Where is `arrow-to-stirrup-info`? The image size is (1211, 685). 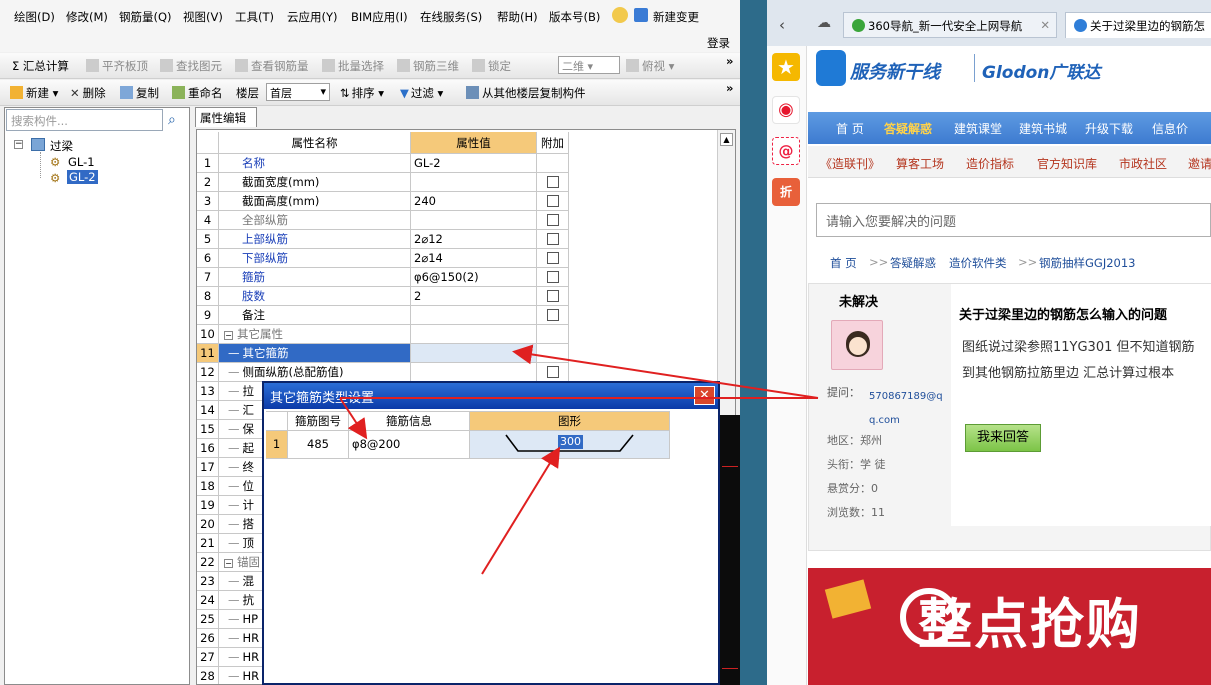
arrow-to-stirrup-info is located at coordinates (353, 418).